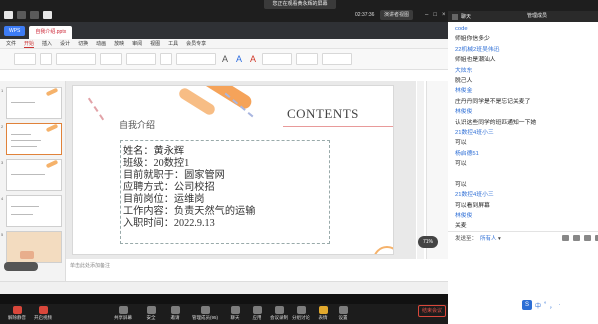 This screenshot has height=324, width=598. What do you see at coordinates (166, 59) in the screenshot?
I see `layout-button` at bounding box center [166, 59].